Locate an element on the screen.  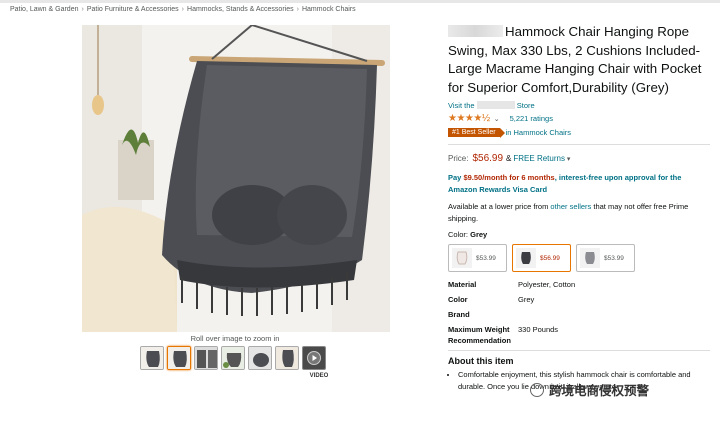
free-returns-link: FREE Returns is located at coordinates (541, 158).